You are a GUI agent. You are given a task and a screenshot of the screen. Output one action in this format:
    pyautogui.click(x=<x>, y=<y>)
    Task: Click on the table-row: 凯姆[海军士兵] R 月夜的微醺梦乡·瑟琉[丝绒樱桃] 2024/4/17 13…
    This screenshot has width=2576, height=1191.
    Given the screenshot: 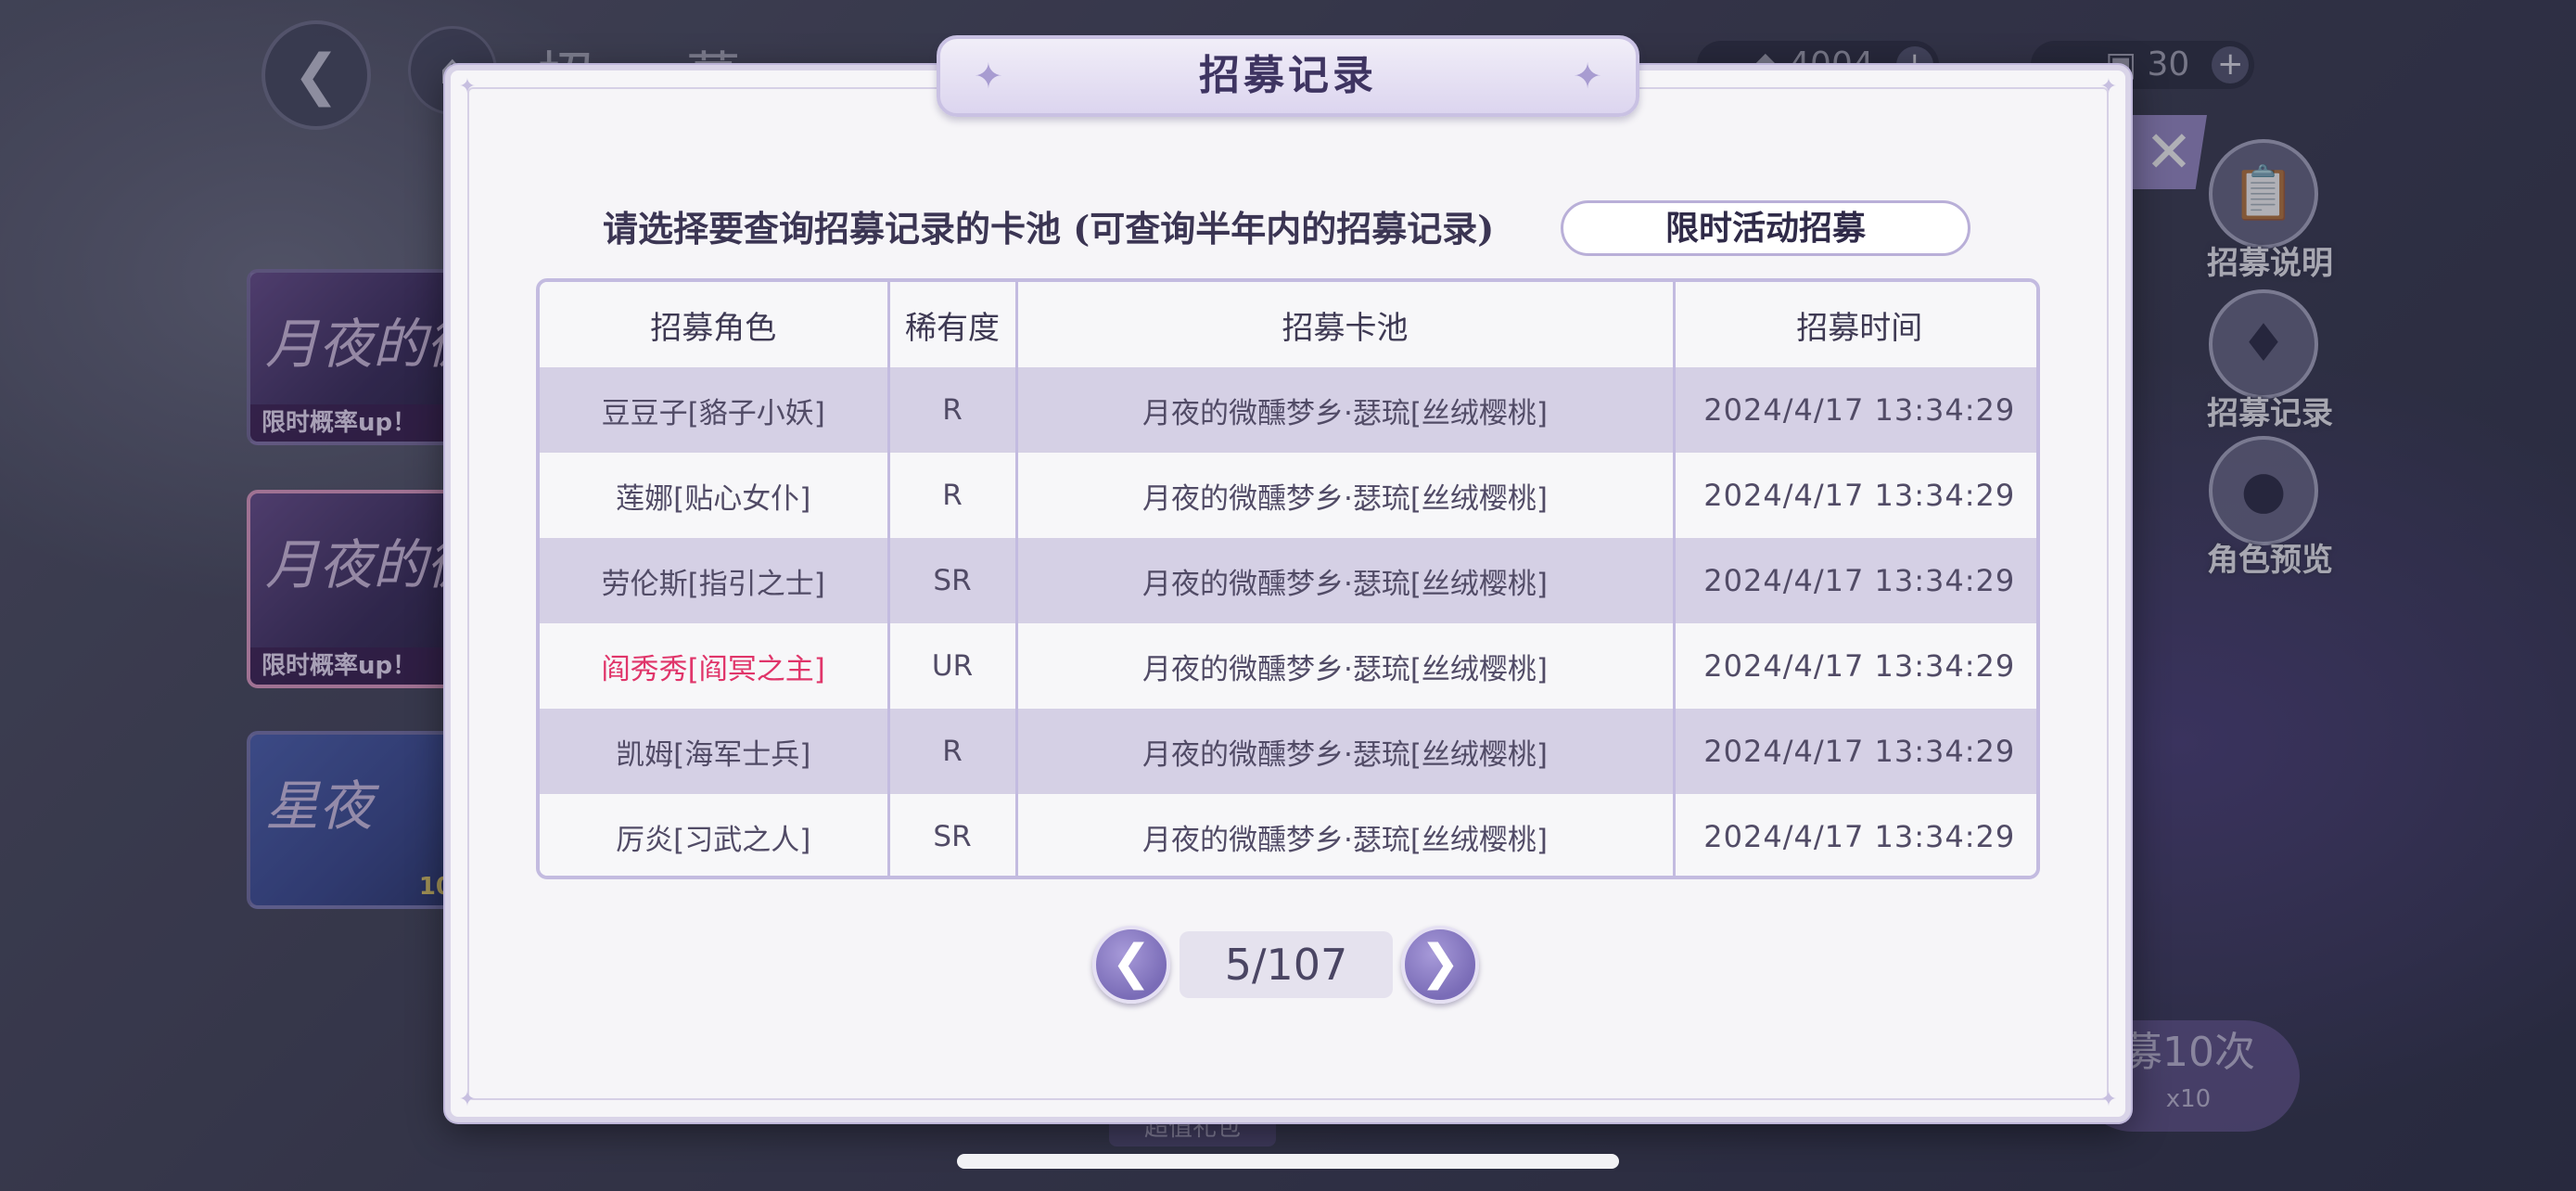 What is the action you would take?
    pyautogui.click(x=1288, y=751)
    